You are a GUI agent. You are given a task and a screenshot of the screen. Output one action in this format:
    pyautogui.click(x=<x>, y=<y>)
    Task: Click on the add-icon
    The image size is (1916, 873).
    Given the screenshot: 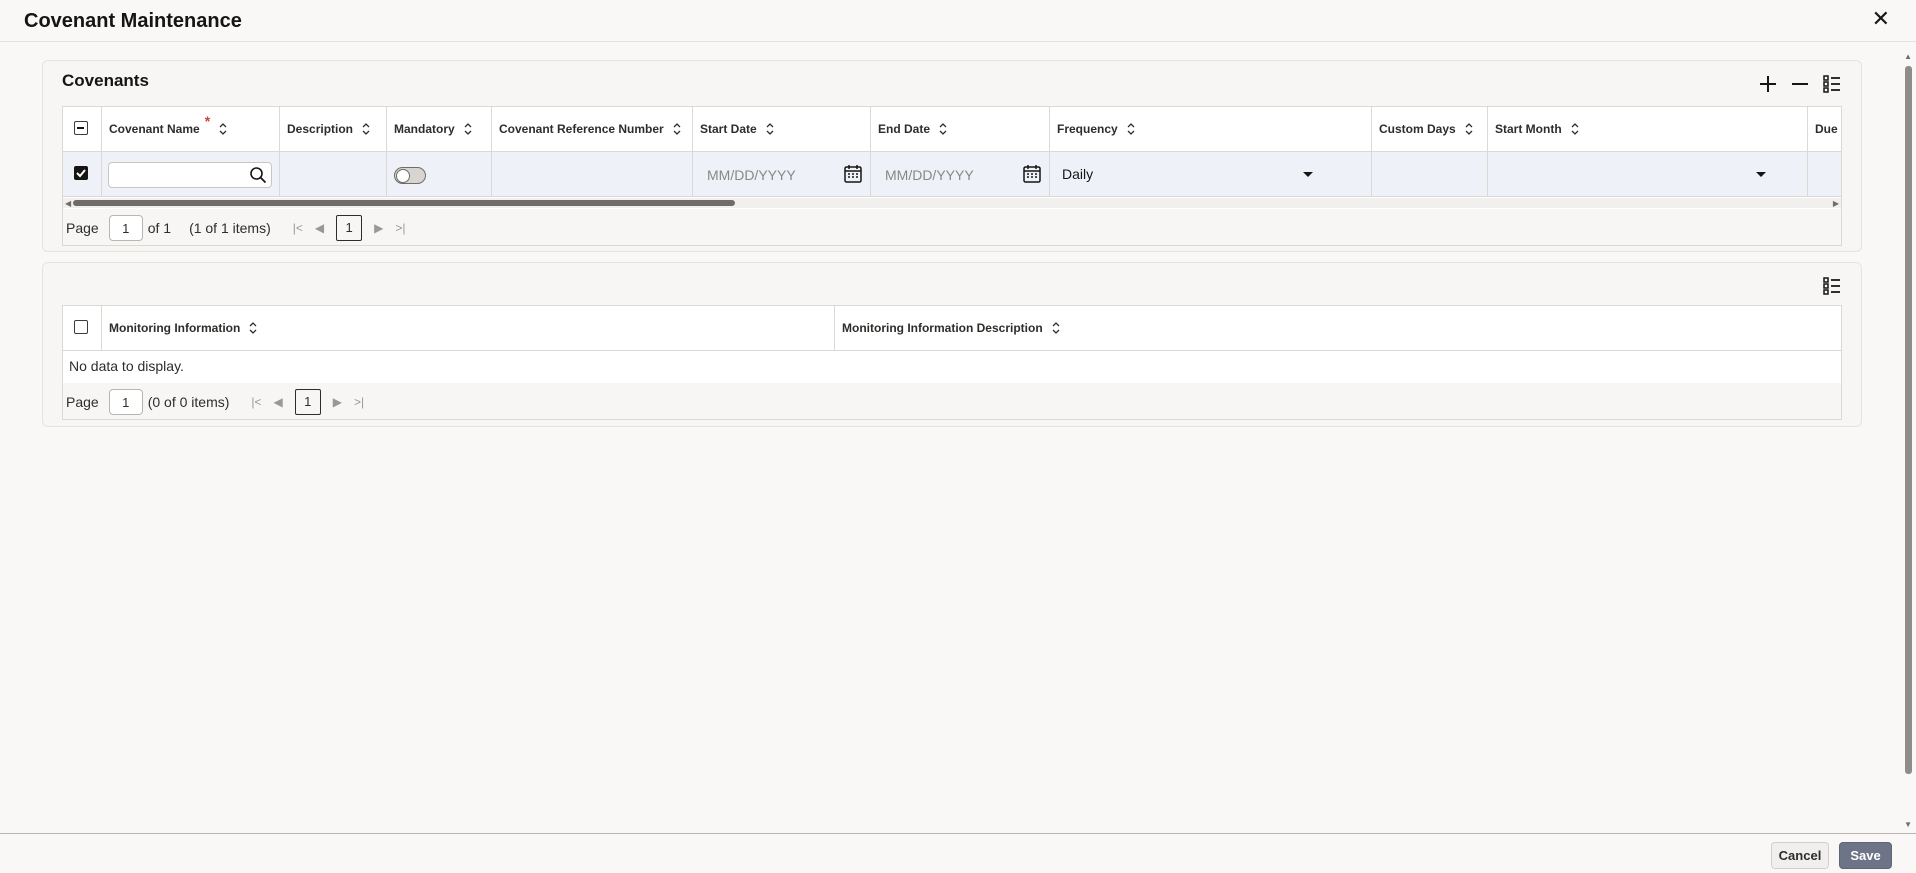 What is the action you would take?
    pyautogui.click(x=1768, y=84)
    